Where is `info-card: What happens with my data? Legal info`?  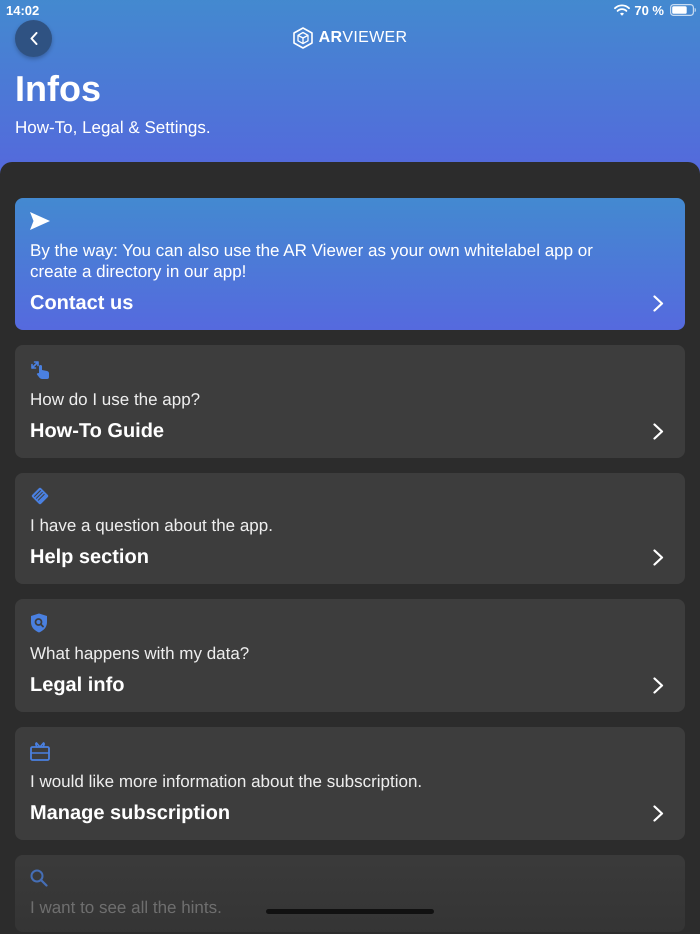
info-card: What happens with my data? Legal info is located at coordinates (350, 655).